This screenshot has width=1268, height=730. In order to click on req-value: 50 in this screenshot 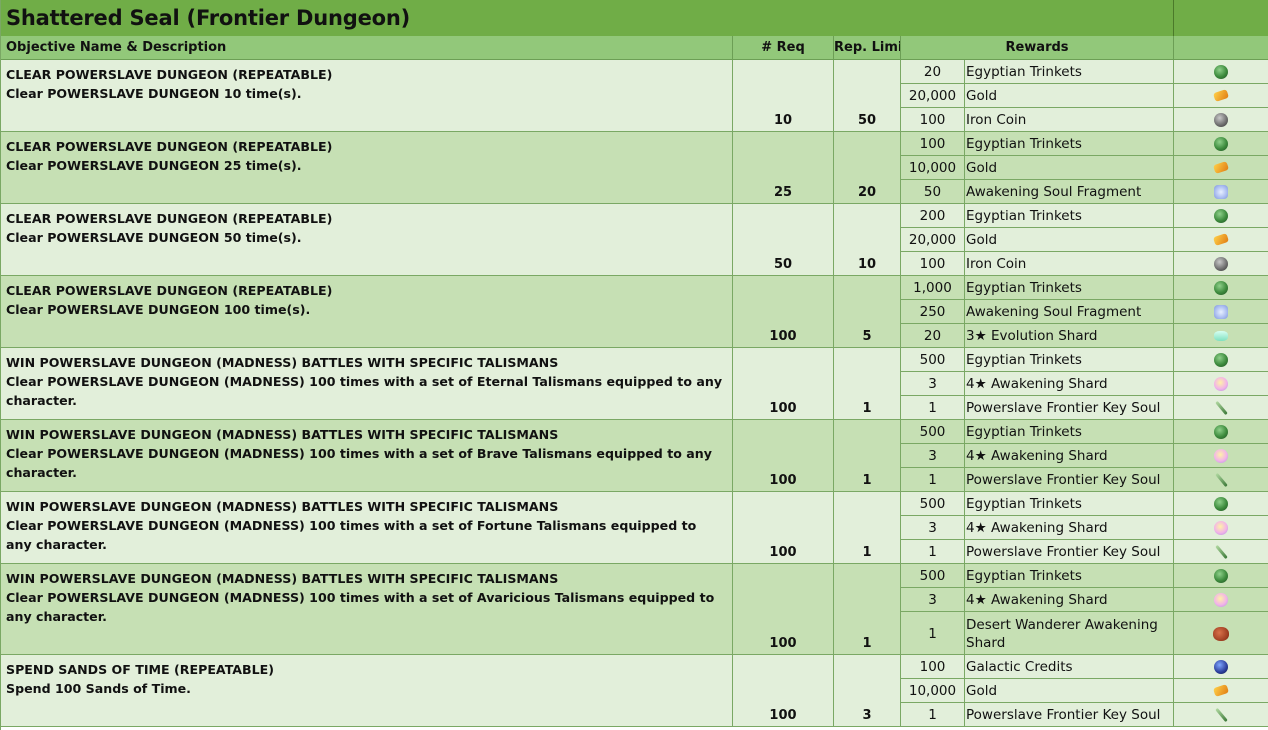, I will do `click(783, 264)`.